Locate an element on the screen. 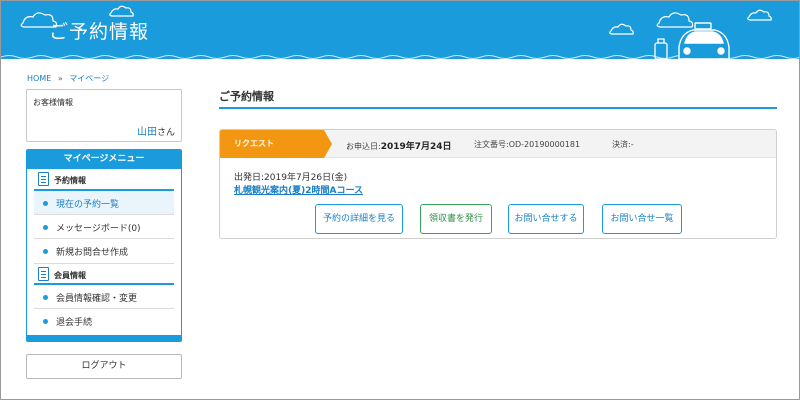  payment-value: - is located at coordinates (632, 144).